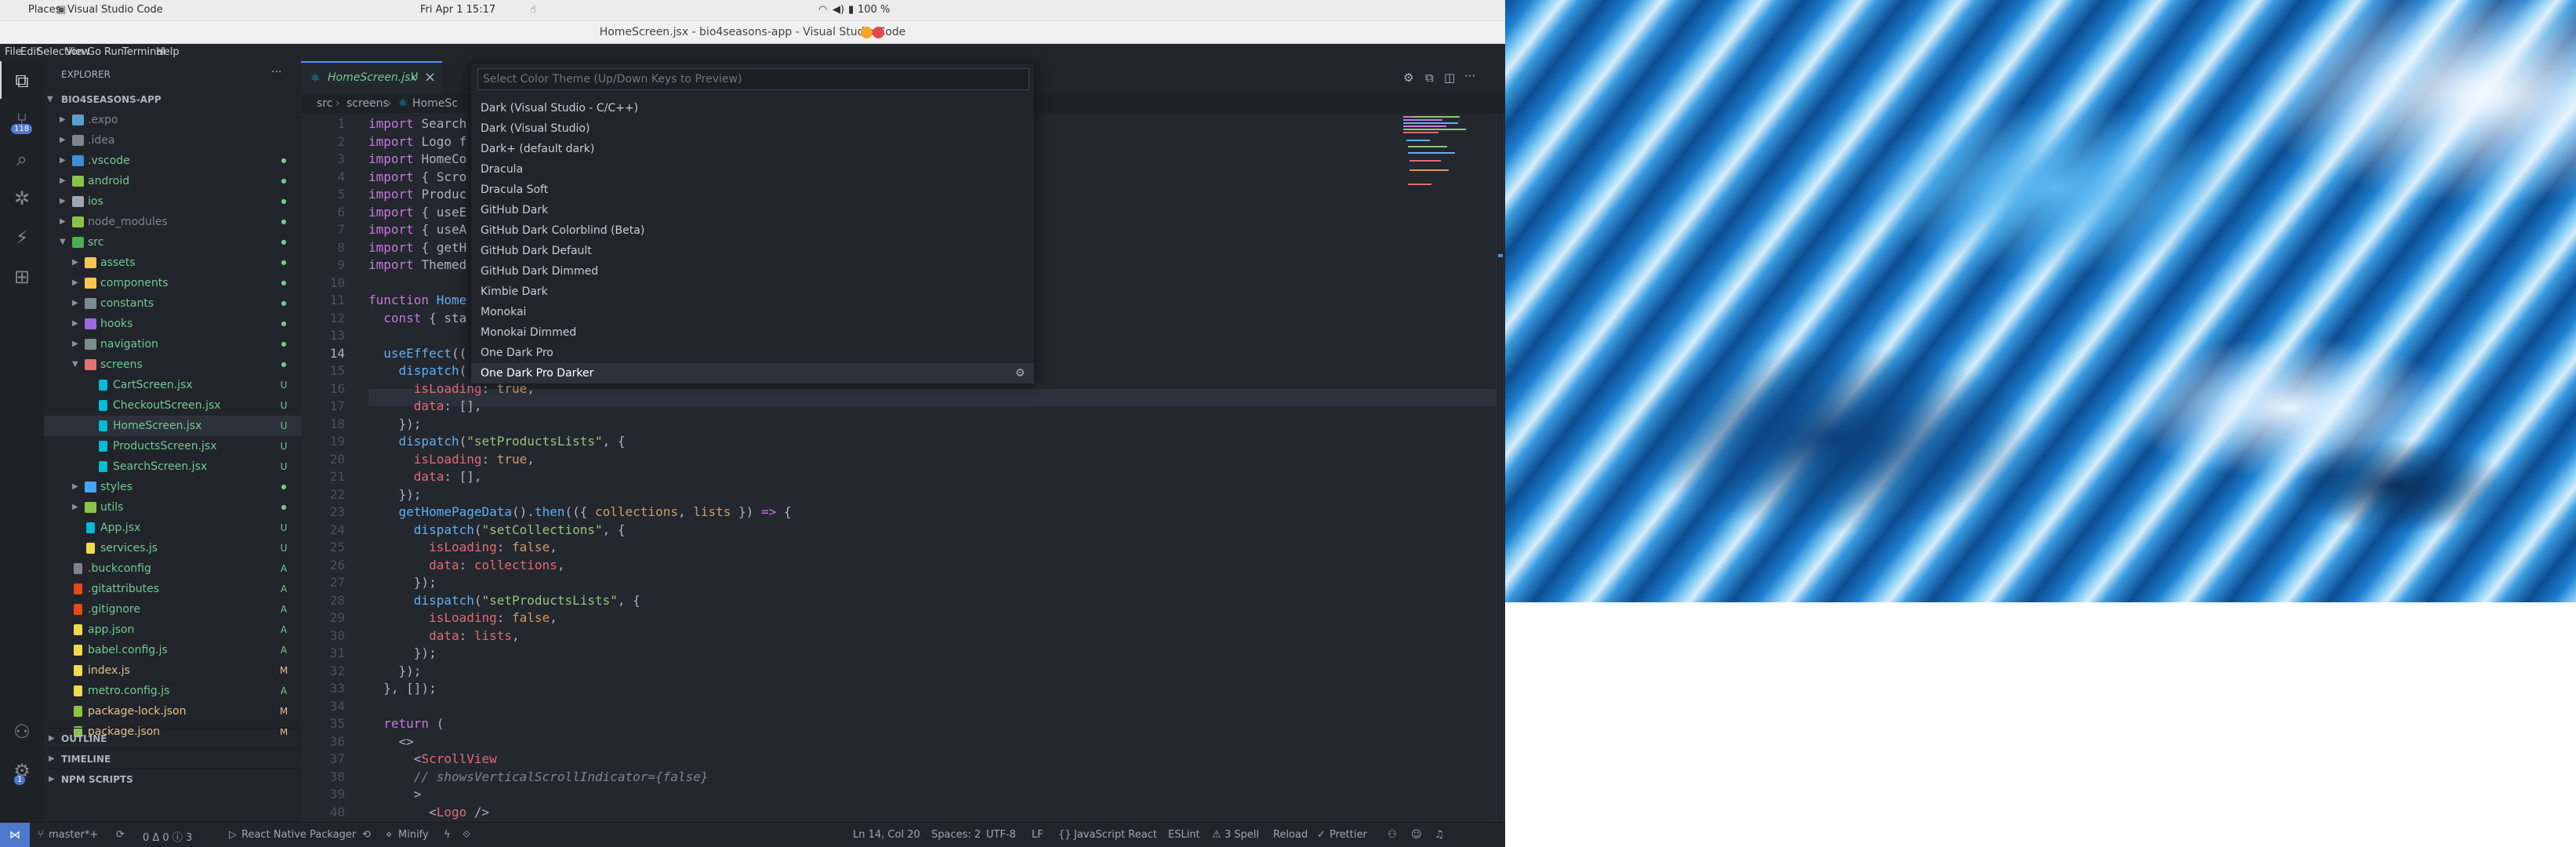 Image resolution: width=2576 pixels, height=847 pixels. I want to click on theme-option: GitHub Dark Dimmed, so click(753, 271).